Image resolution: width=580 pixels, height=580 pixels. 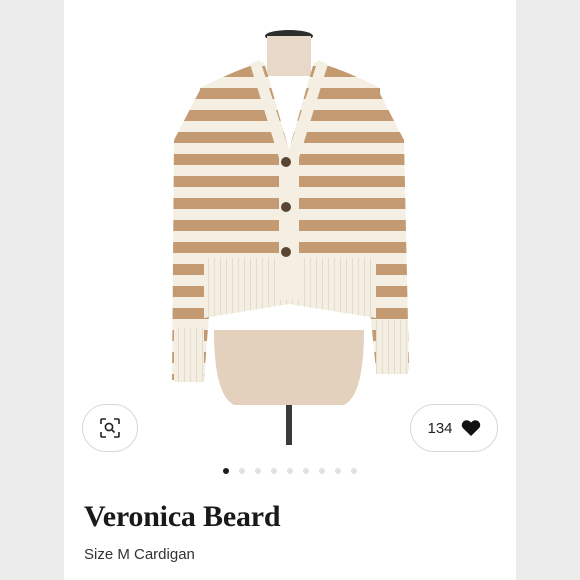 I want to click on pagination-dot-active, so click(x=226, y=471).